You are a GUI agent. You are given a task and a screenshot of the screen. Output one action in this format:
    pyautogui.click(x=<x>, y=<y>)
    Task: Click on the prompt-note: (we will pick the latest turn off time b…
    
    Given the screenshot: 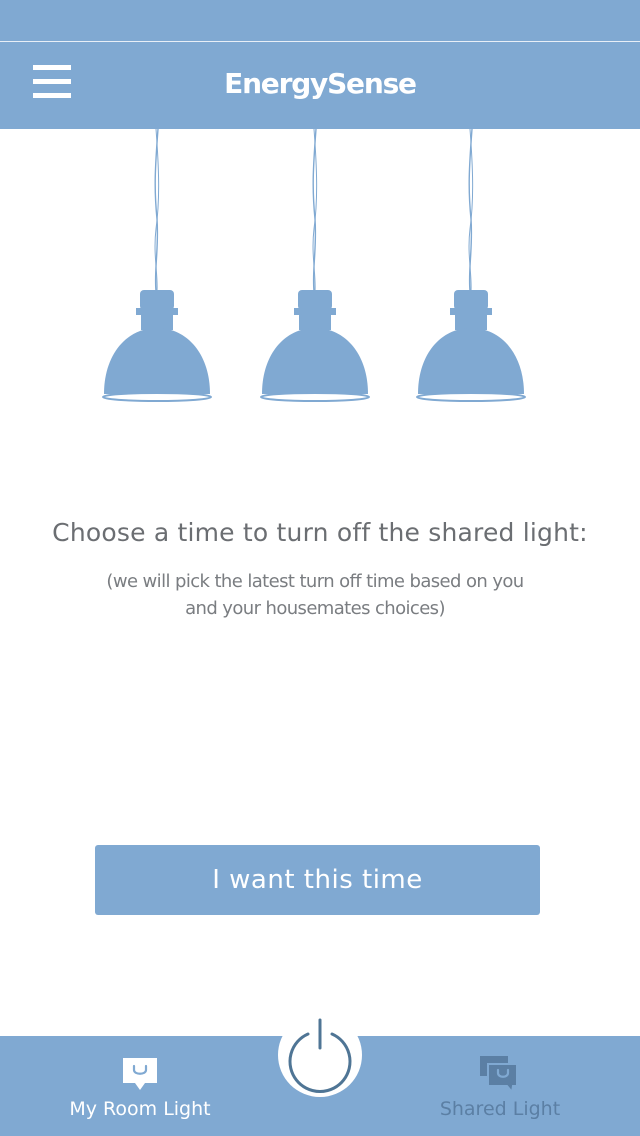 What is the action you would take?
    pyautogui.click(x=315, y=595)
    